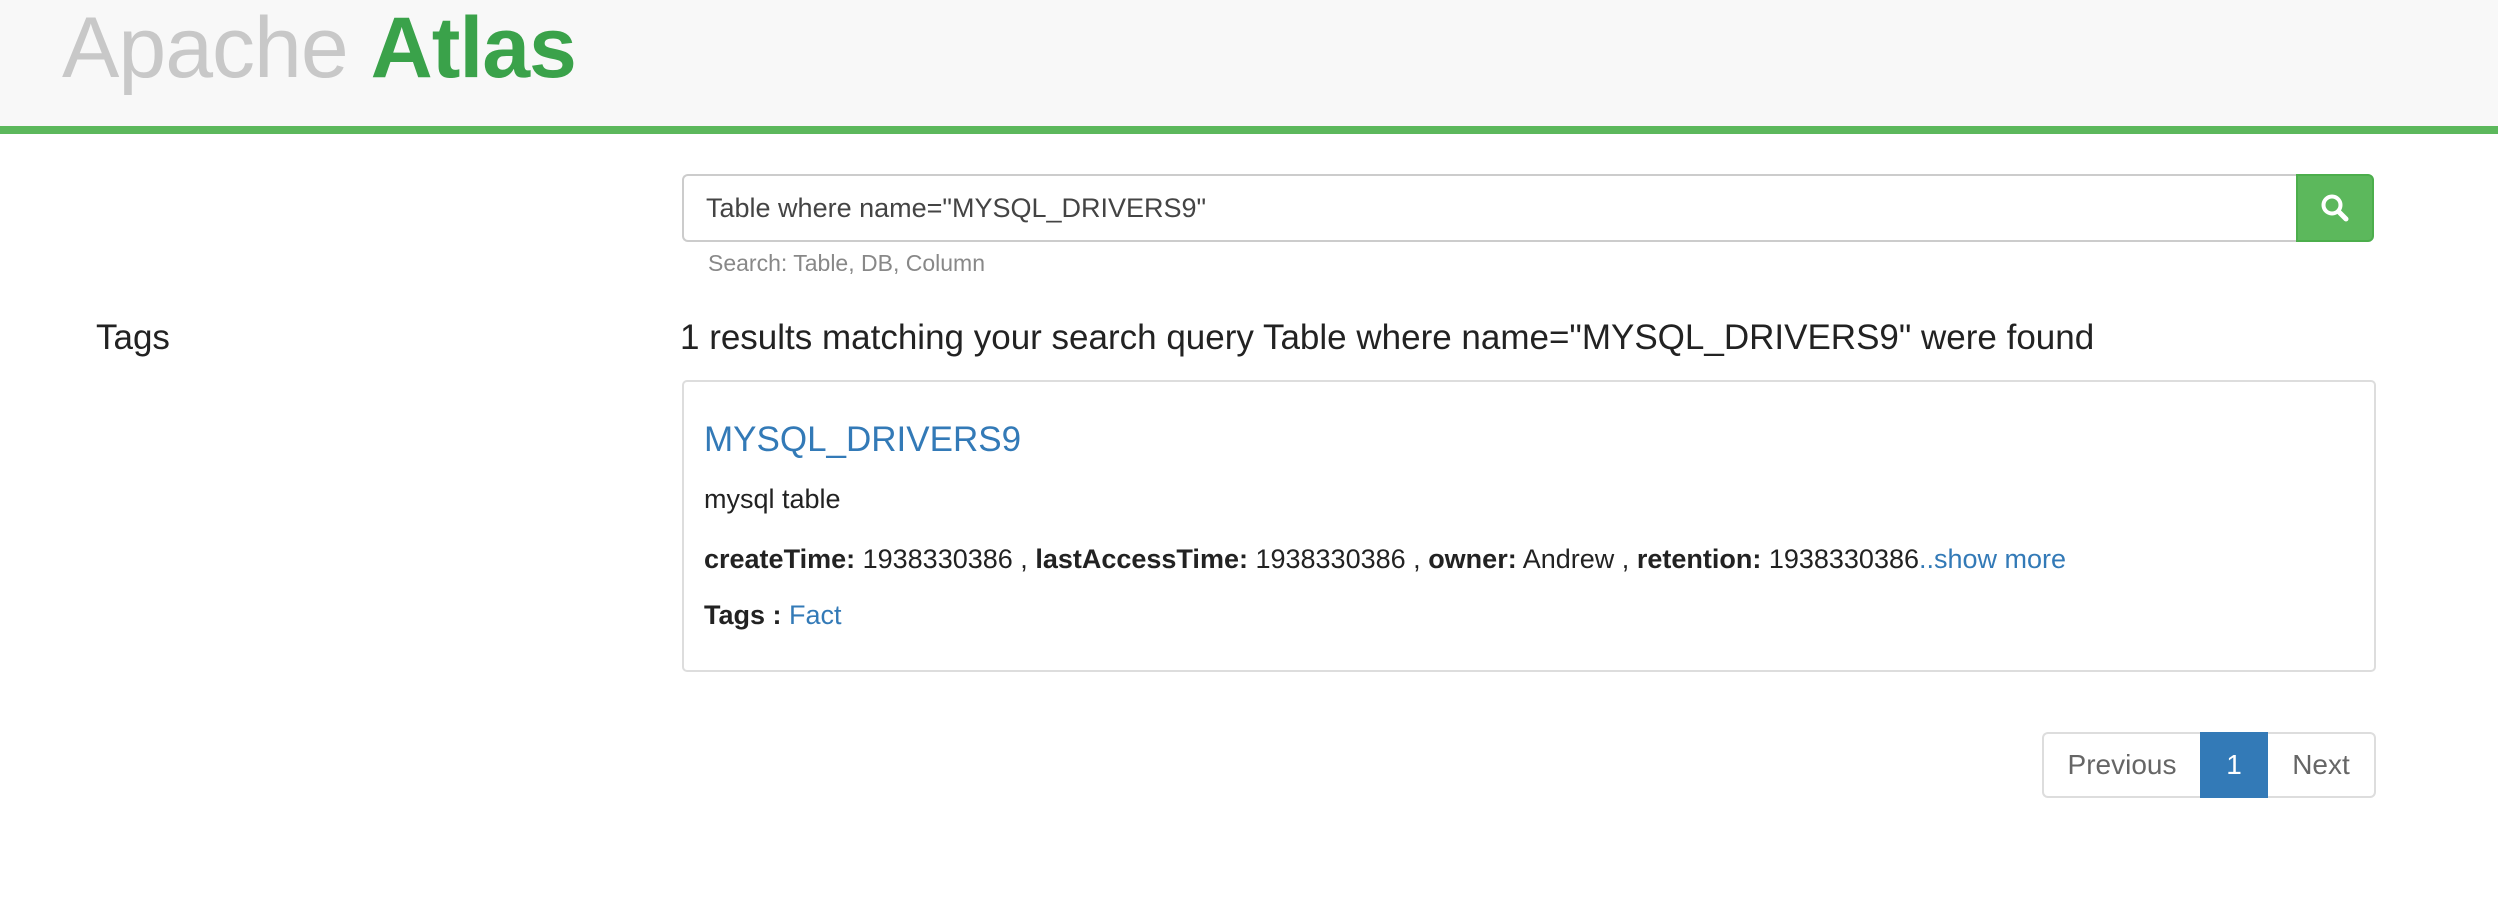 Image resolution: width=2498 pixels, height=918 pixels. Describe the element at coordinates (846, 263) in the screenshot. I see `search-hint: Search: Table, DB, Column` at that location.